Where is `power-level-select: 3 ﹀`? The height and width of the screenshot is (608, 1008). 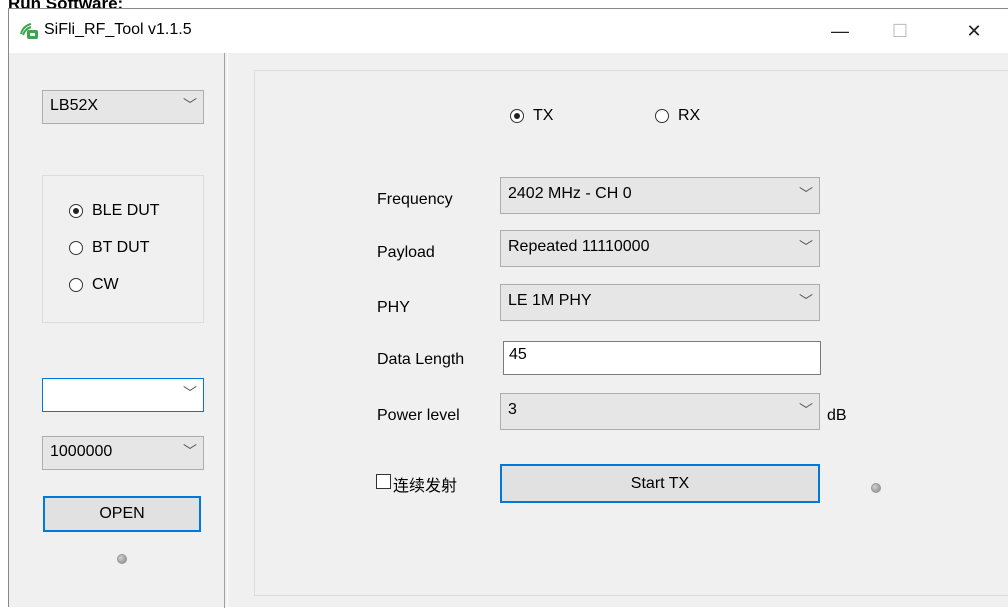 power-level-select: 3 ﹀ is located at coordinates (660, 411).